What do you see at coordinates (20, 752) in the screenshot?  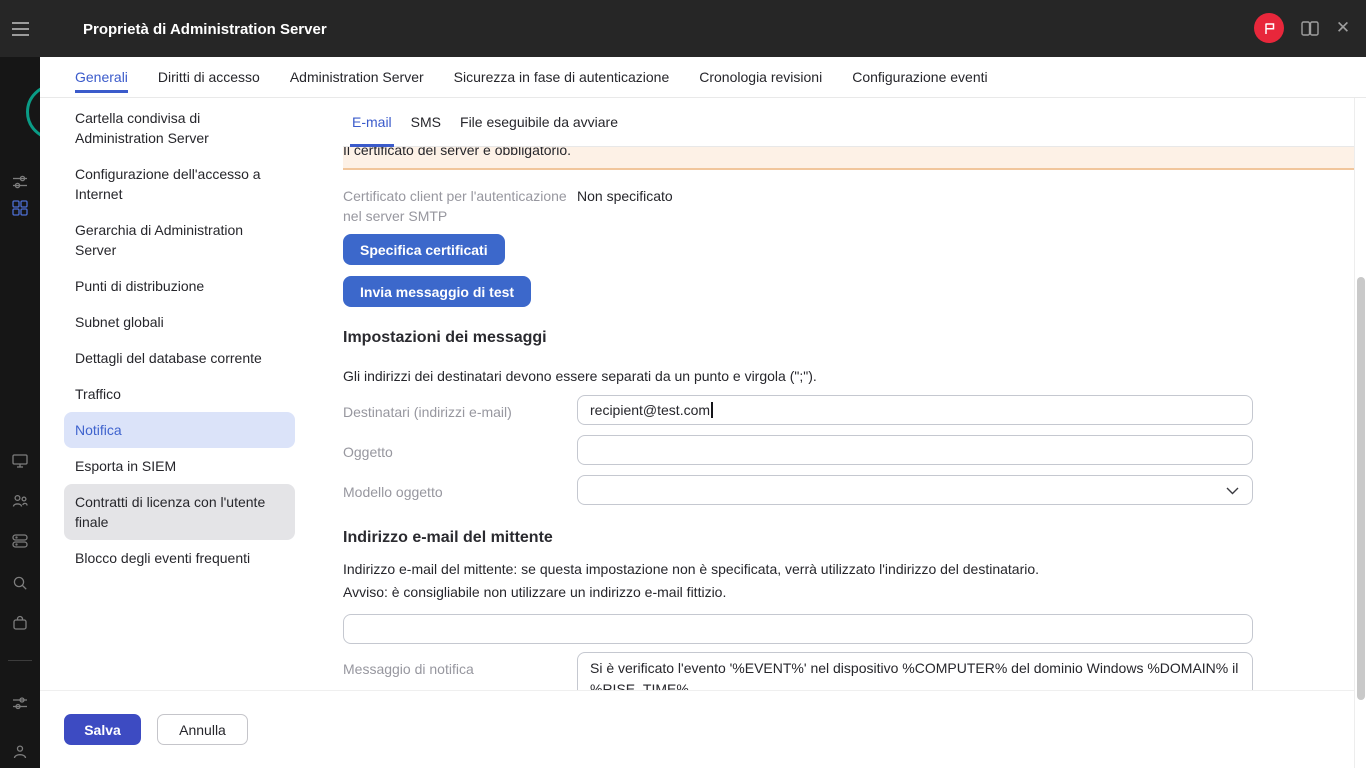 I see `account-icon` at bounding box center [20, 752].